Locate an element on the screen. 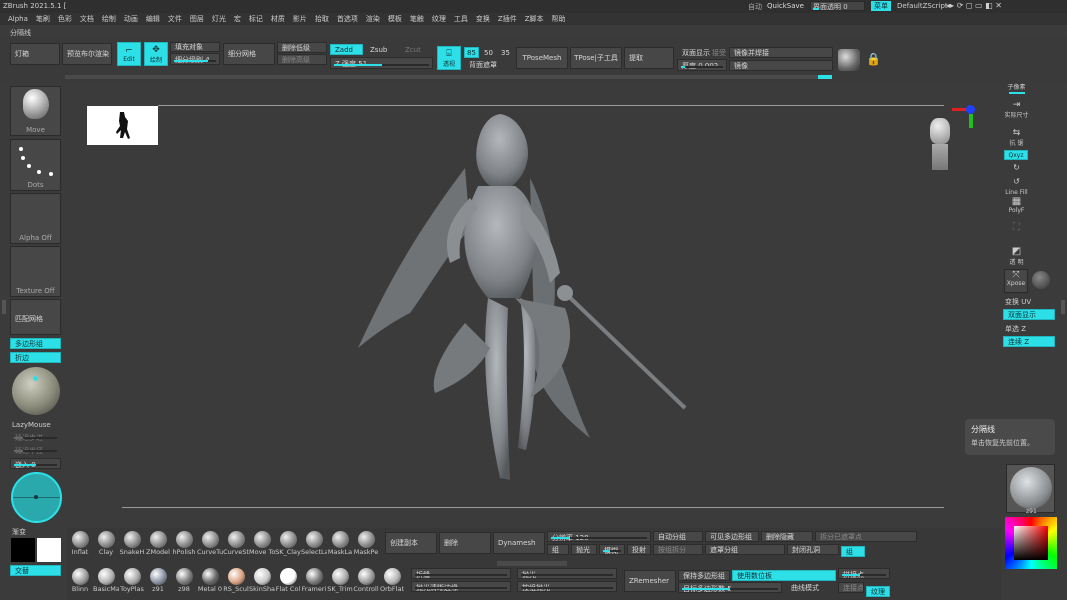  menu-item: 文件 is located at coordinates (175, 19).